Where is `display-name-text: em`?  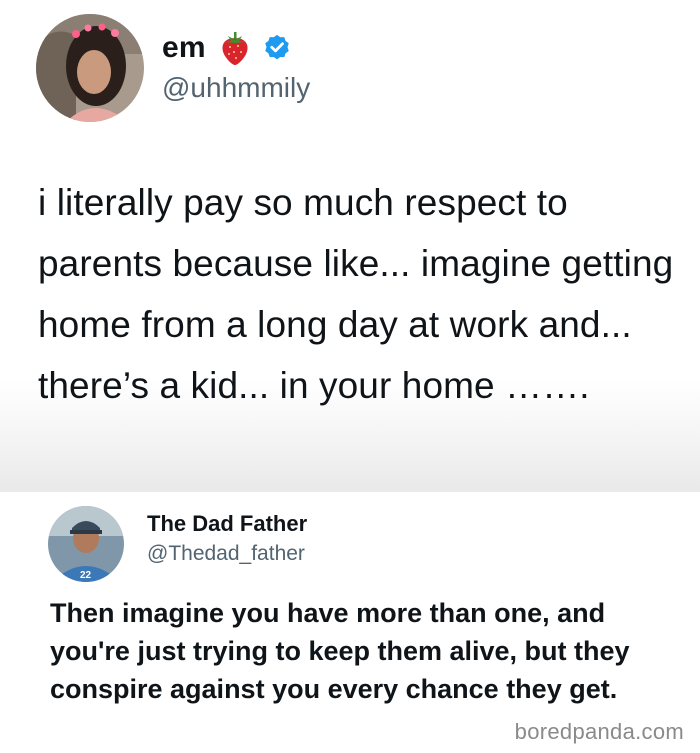
display-name-text: em is located at coordinates (184, 47).